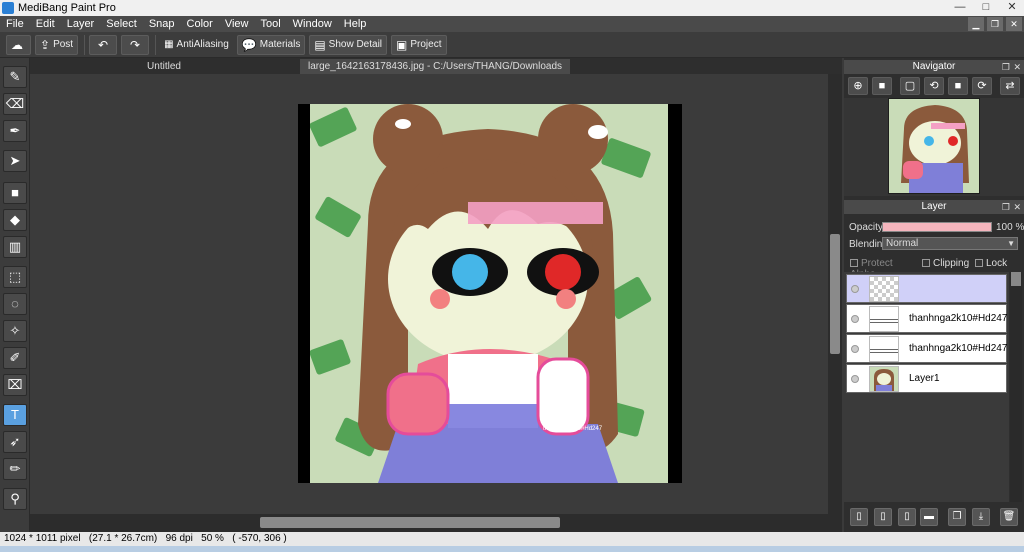 Image resolution: width=1024 pixels, height=552 pixels. What do you see at coordinates (271, 44) in the screenshot?
I see `materials-button: 💬 Materials` at bounding box center [271, 44].